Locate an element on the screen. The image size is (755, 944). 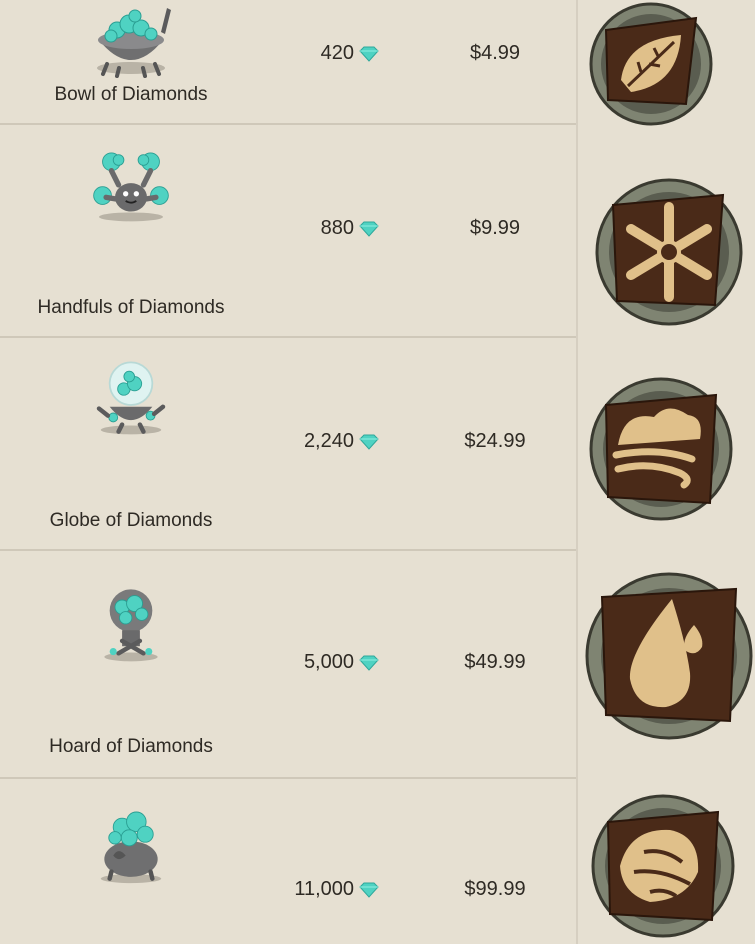
snowflake-cold-icon is located at coordinates (669, 252).